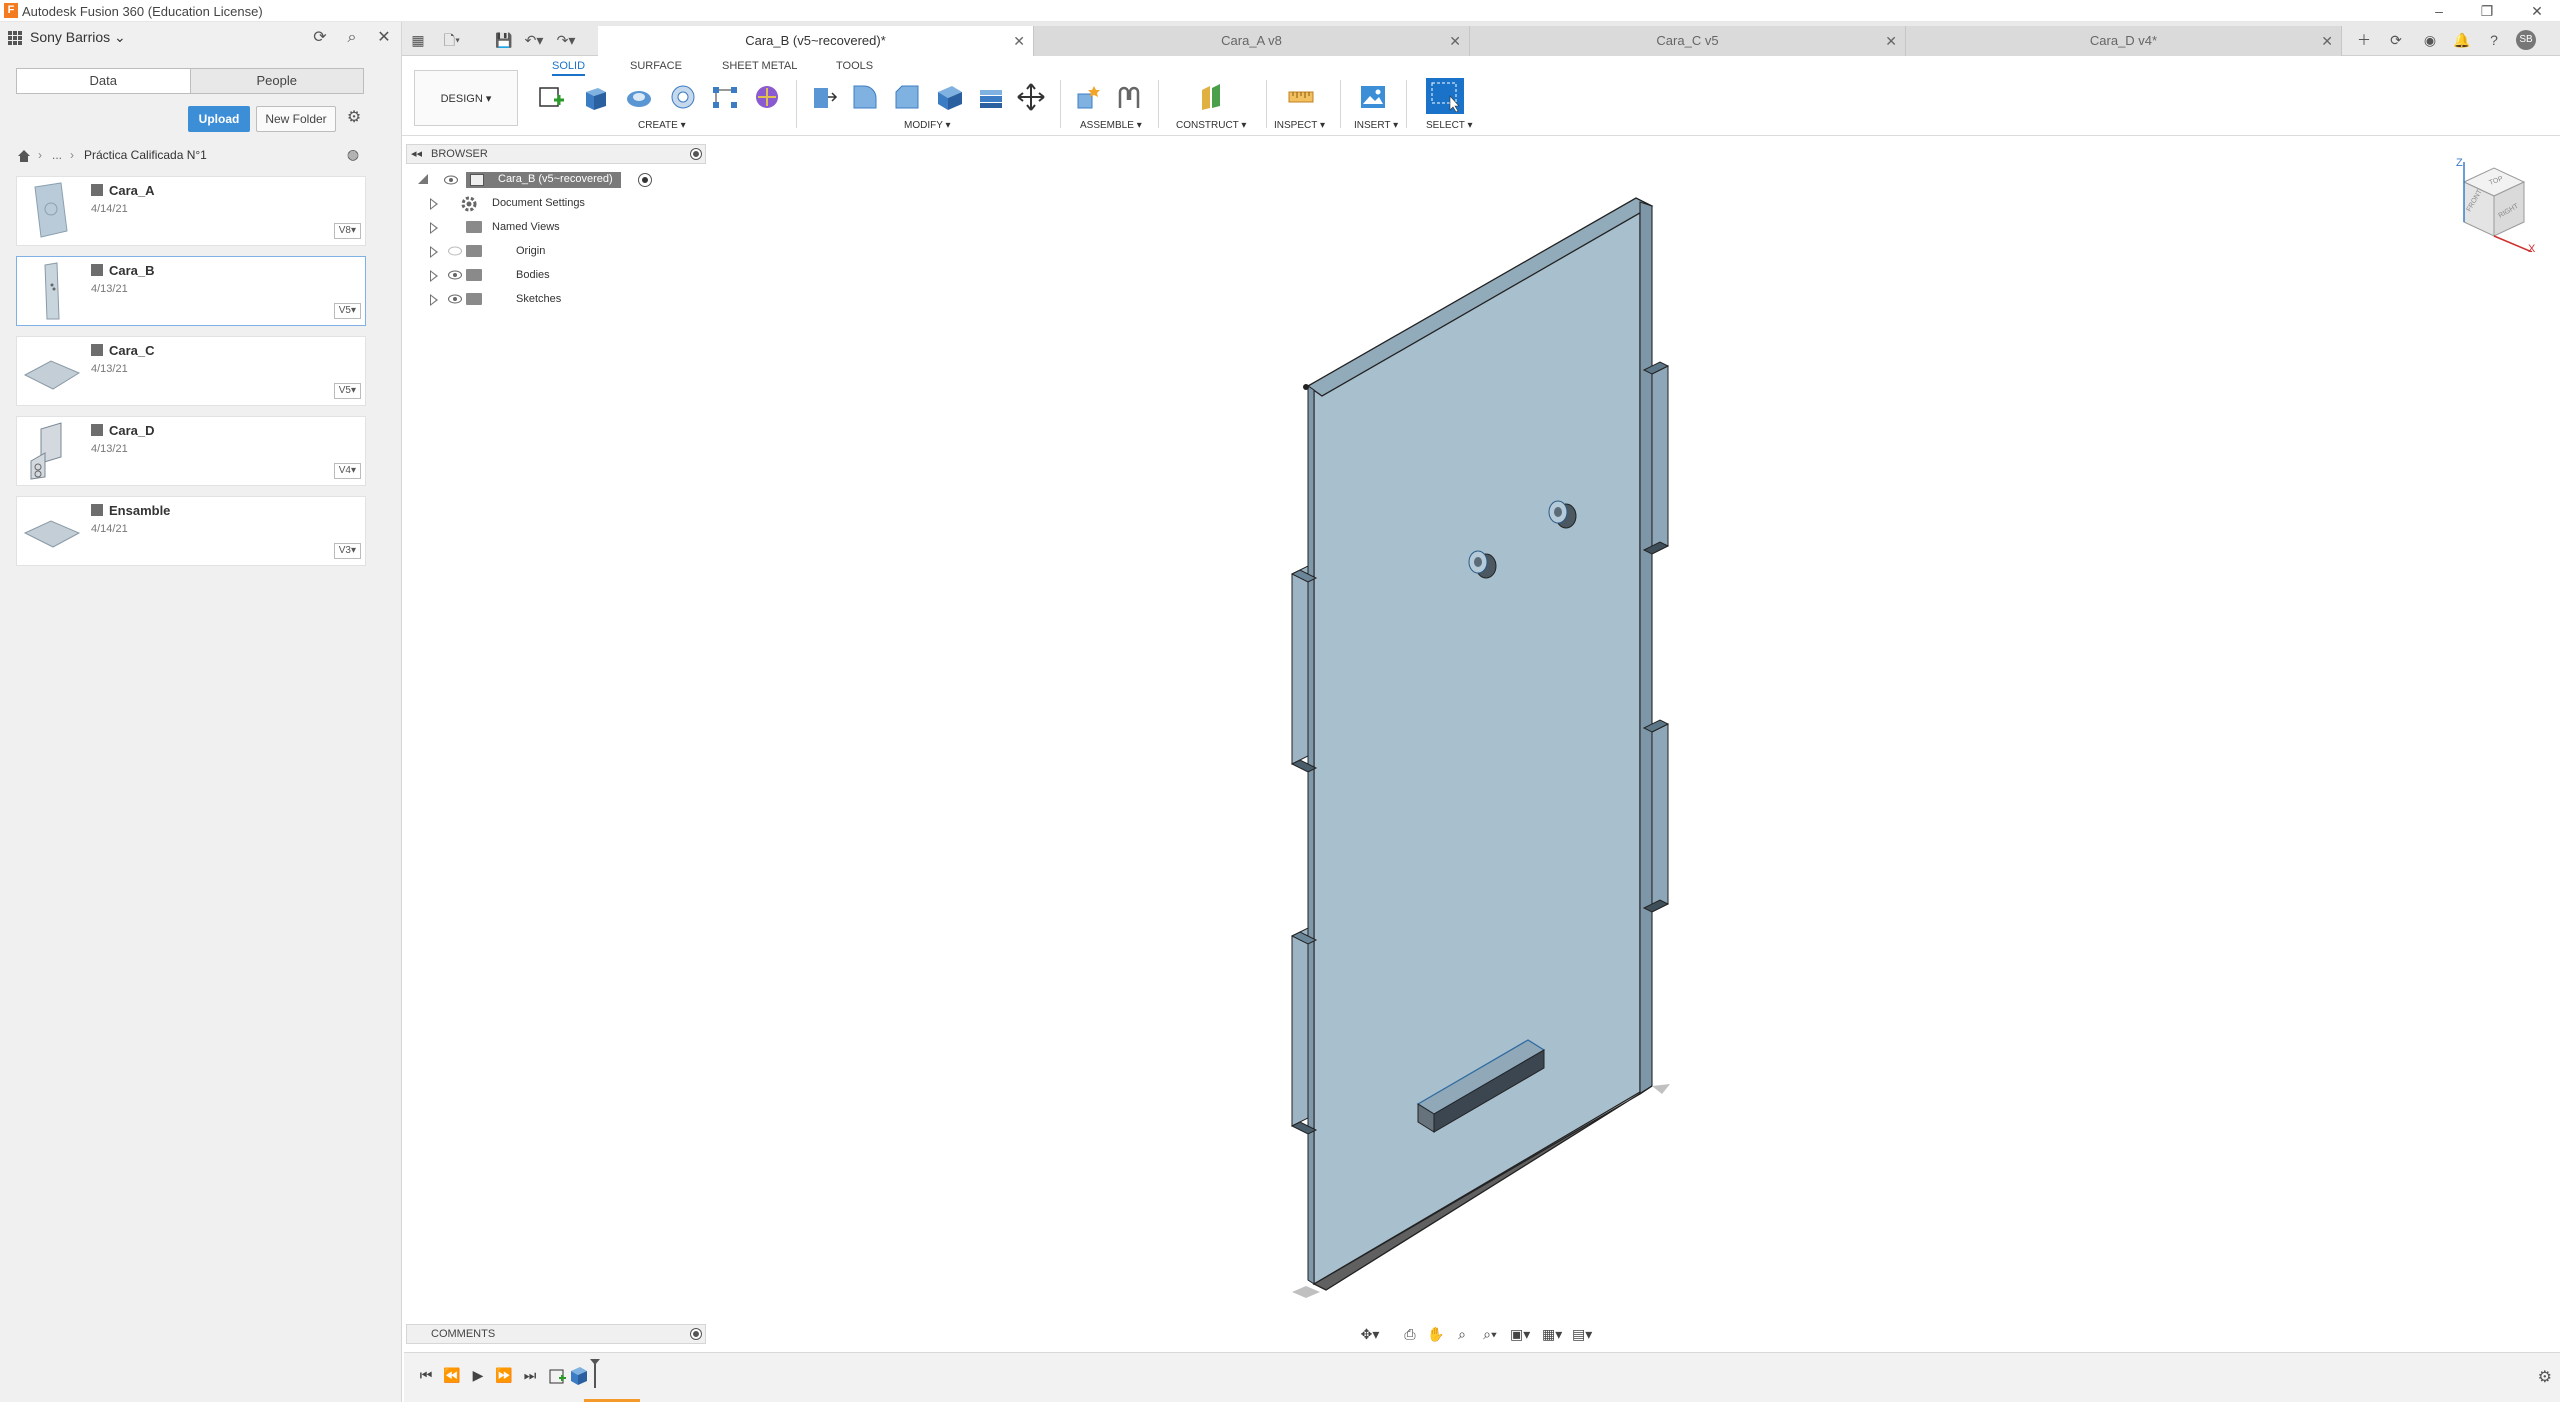  I want to click on file-card-cara-d: Cara_D 4/13/21 V4▾, so click(191, 451).